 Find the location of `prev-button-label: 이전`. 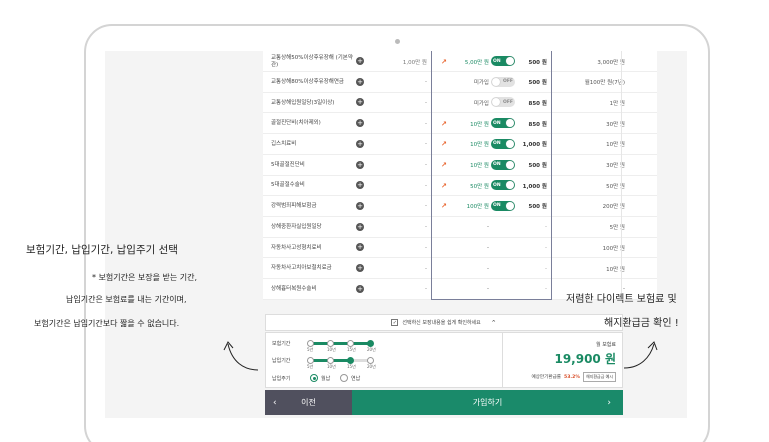

prev-button-label: 이전 is located at coordinates (308, 402).